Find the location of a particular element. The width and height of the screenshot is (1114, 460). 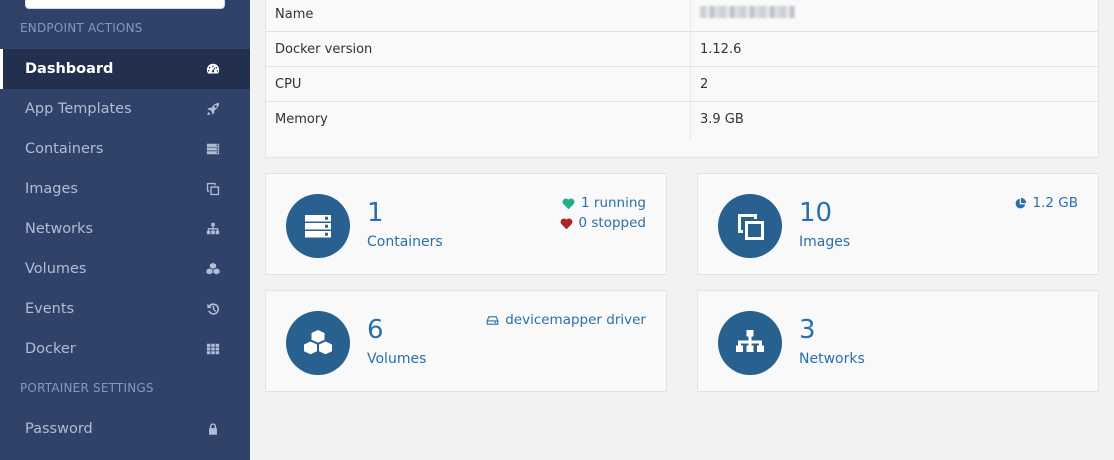

section-heading-portainer-settings: PORTAINER SETTINGS is located at coordinates (87, 388).